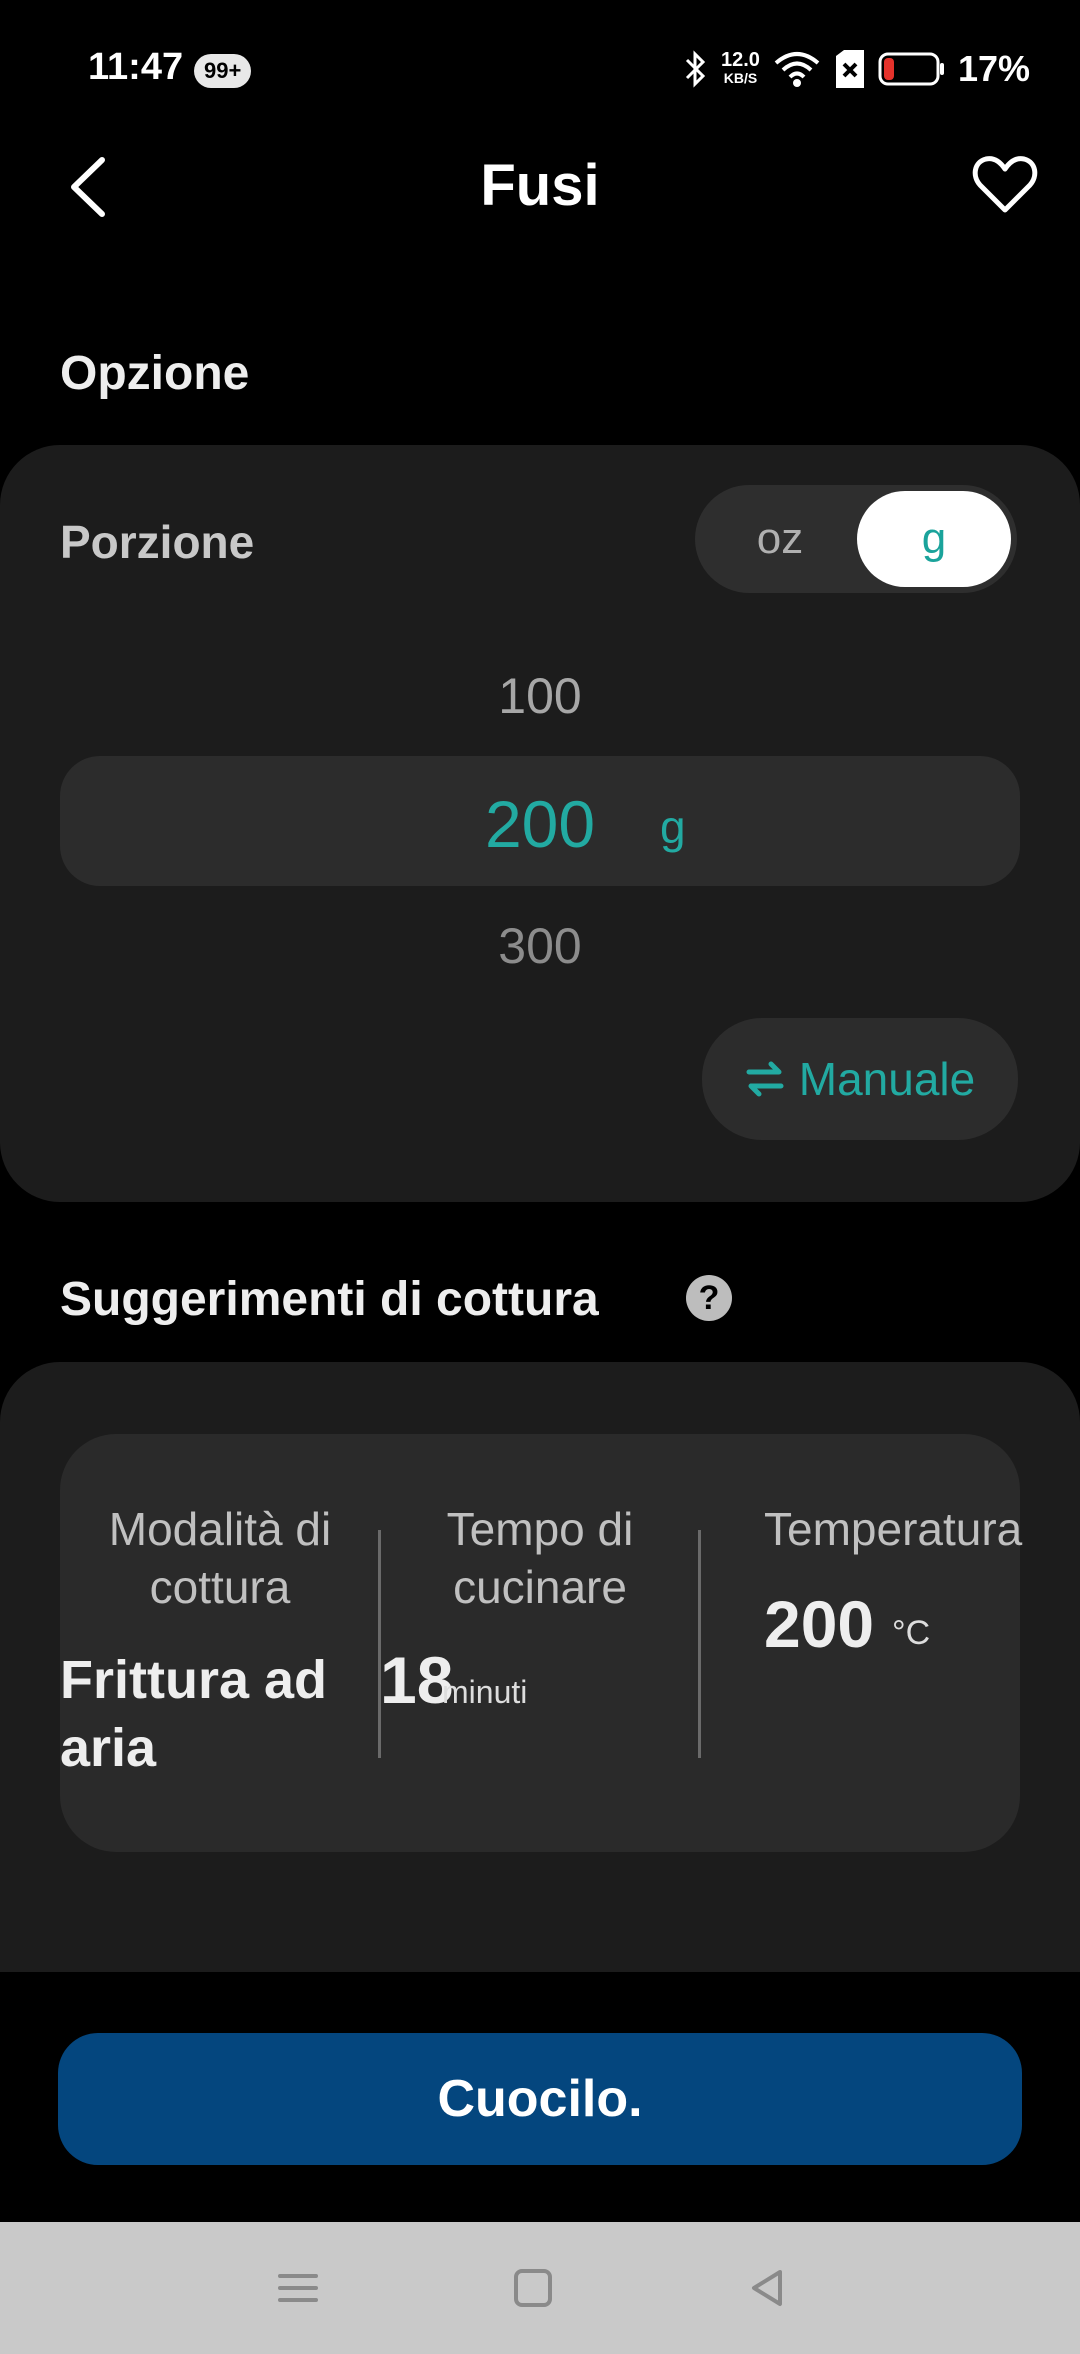 This screenshot has height=2354, width=1080. What do you see at coordinates (993, 68) in the screenshot?
I see `battery-percentage: 17%` at bounding box center [993, 68].